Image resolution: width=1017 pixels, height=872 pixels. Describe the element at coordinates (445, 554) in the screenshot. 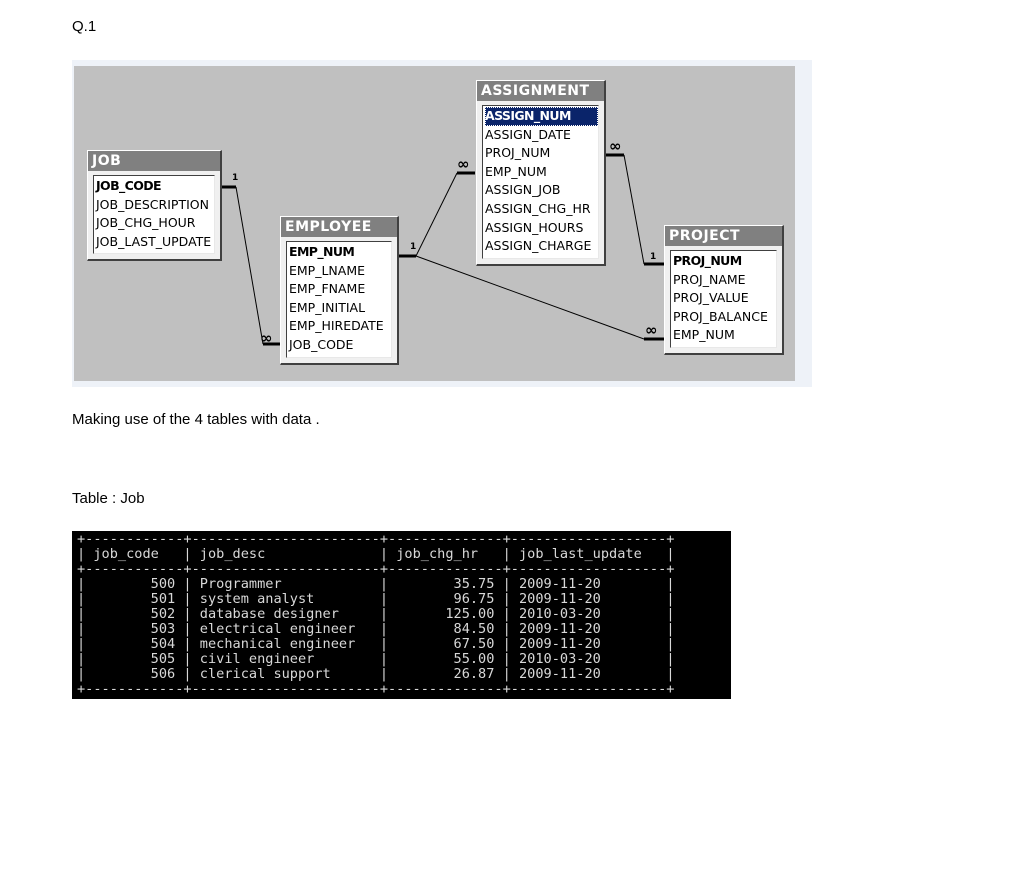

I see `column-header: job_chg_hr` at that location.